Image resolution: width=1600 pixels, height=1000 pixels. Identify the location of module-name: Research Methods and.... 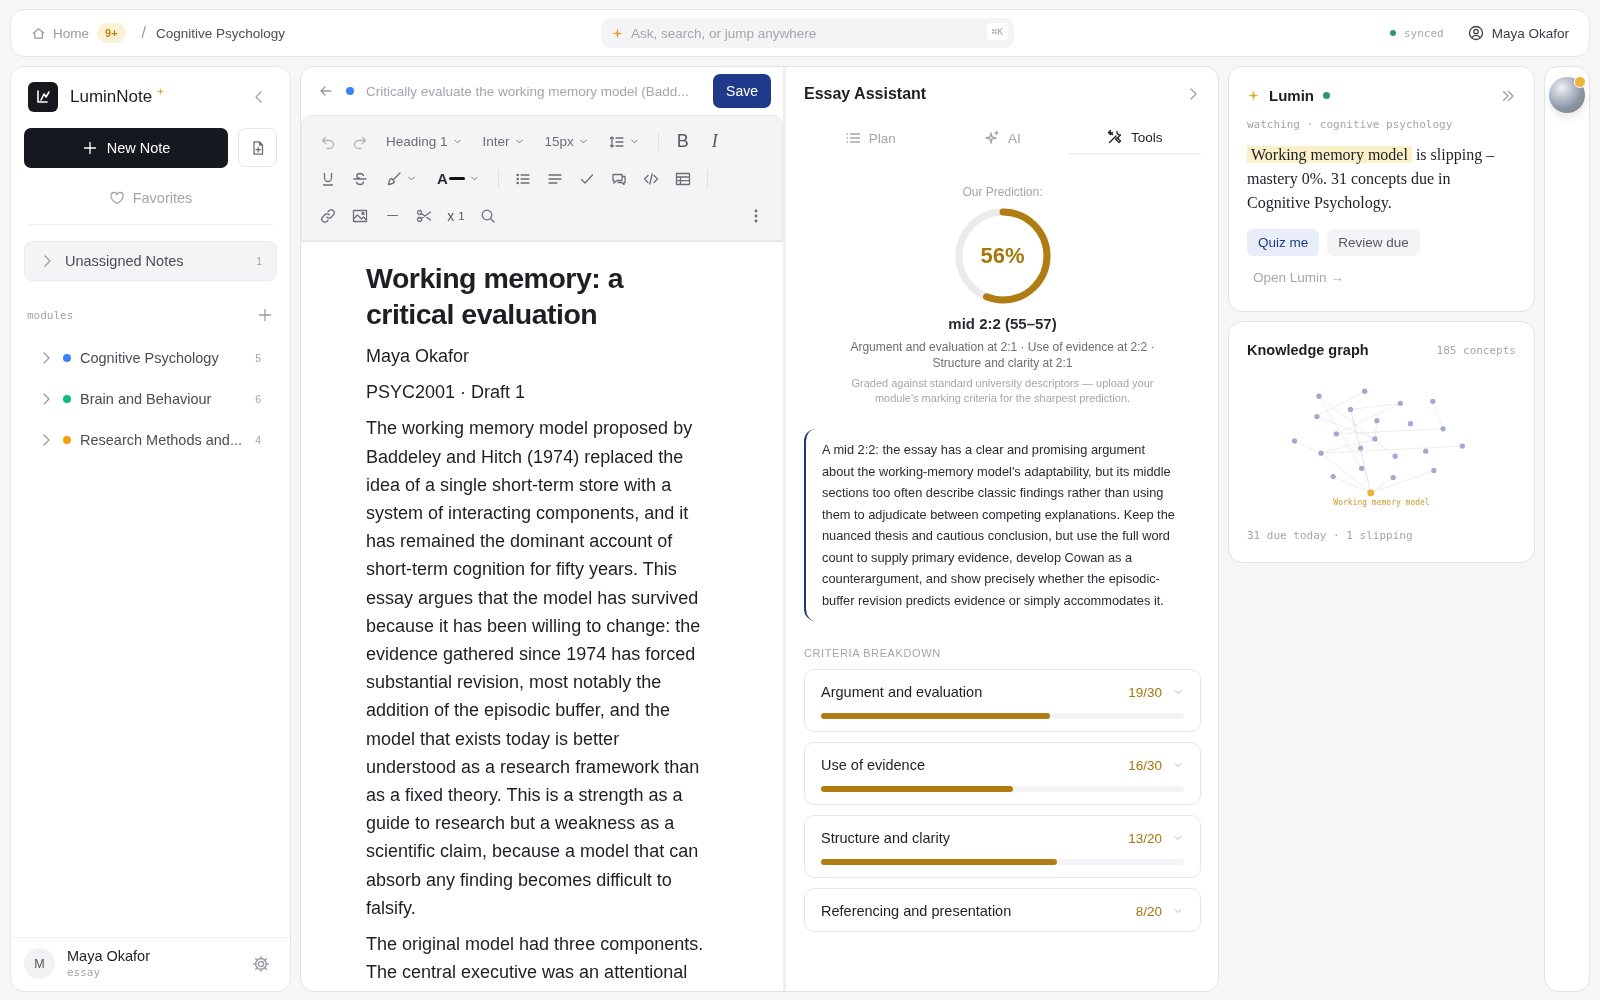
(161, 439).